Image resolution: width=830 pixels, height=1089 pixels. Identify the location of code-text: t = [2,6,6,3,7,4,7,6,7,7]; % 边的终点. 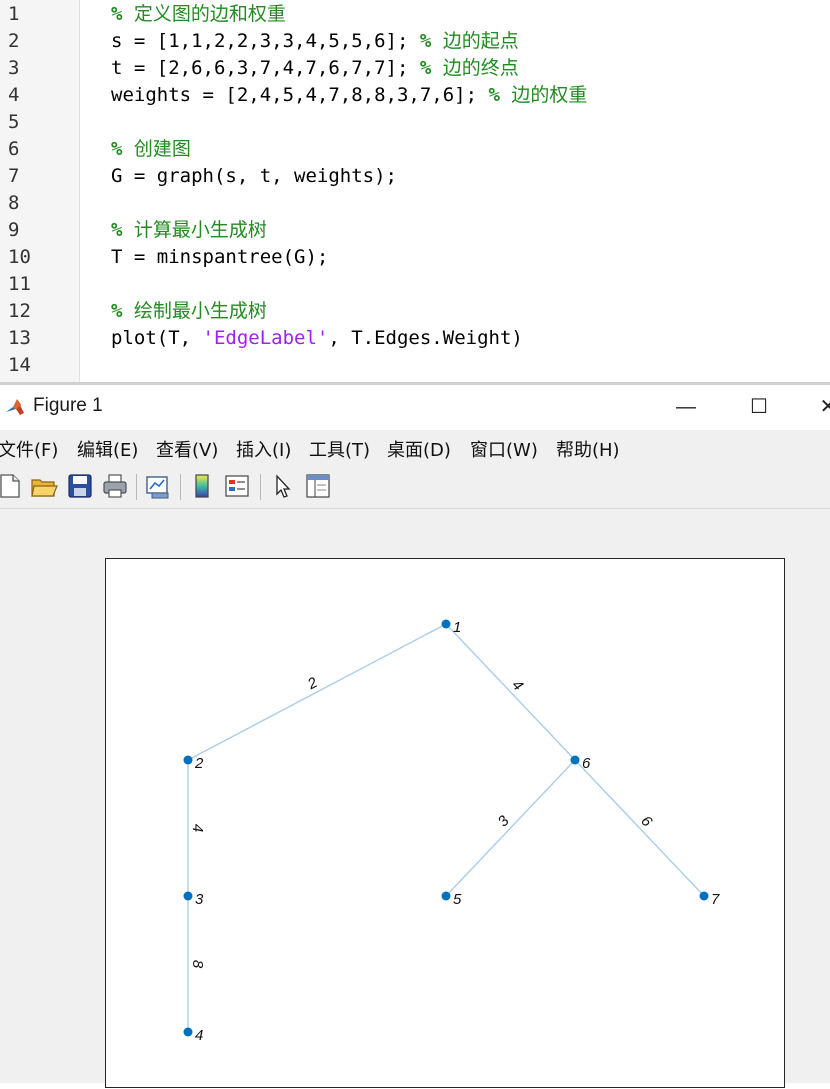
(315, 68).